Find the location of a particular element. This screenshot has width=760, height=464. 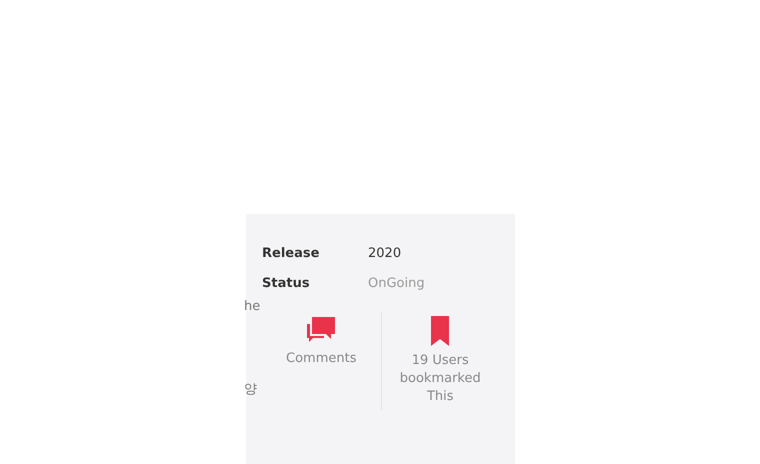

info-value: 2020 is located at coordinates (385, 253).